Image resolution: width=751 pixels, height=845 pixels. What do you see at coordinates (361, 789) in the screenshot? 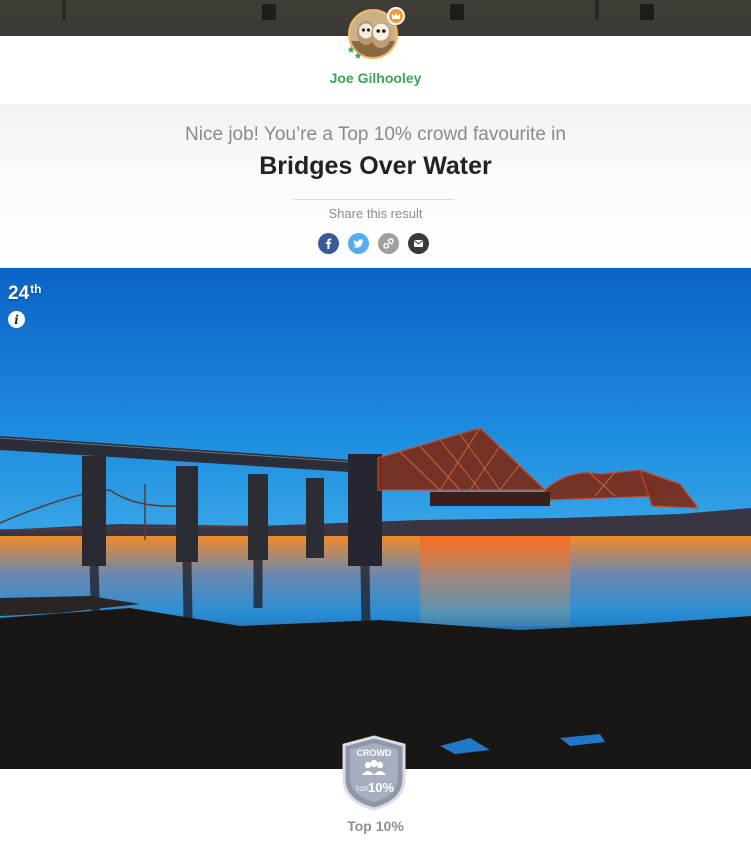
I see `badge-top-text: TOP` at bounding box center [361, 789].